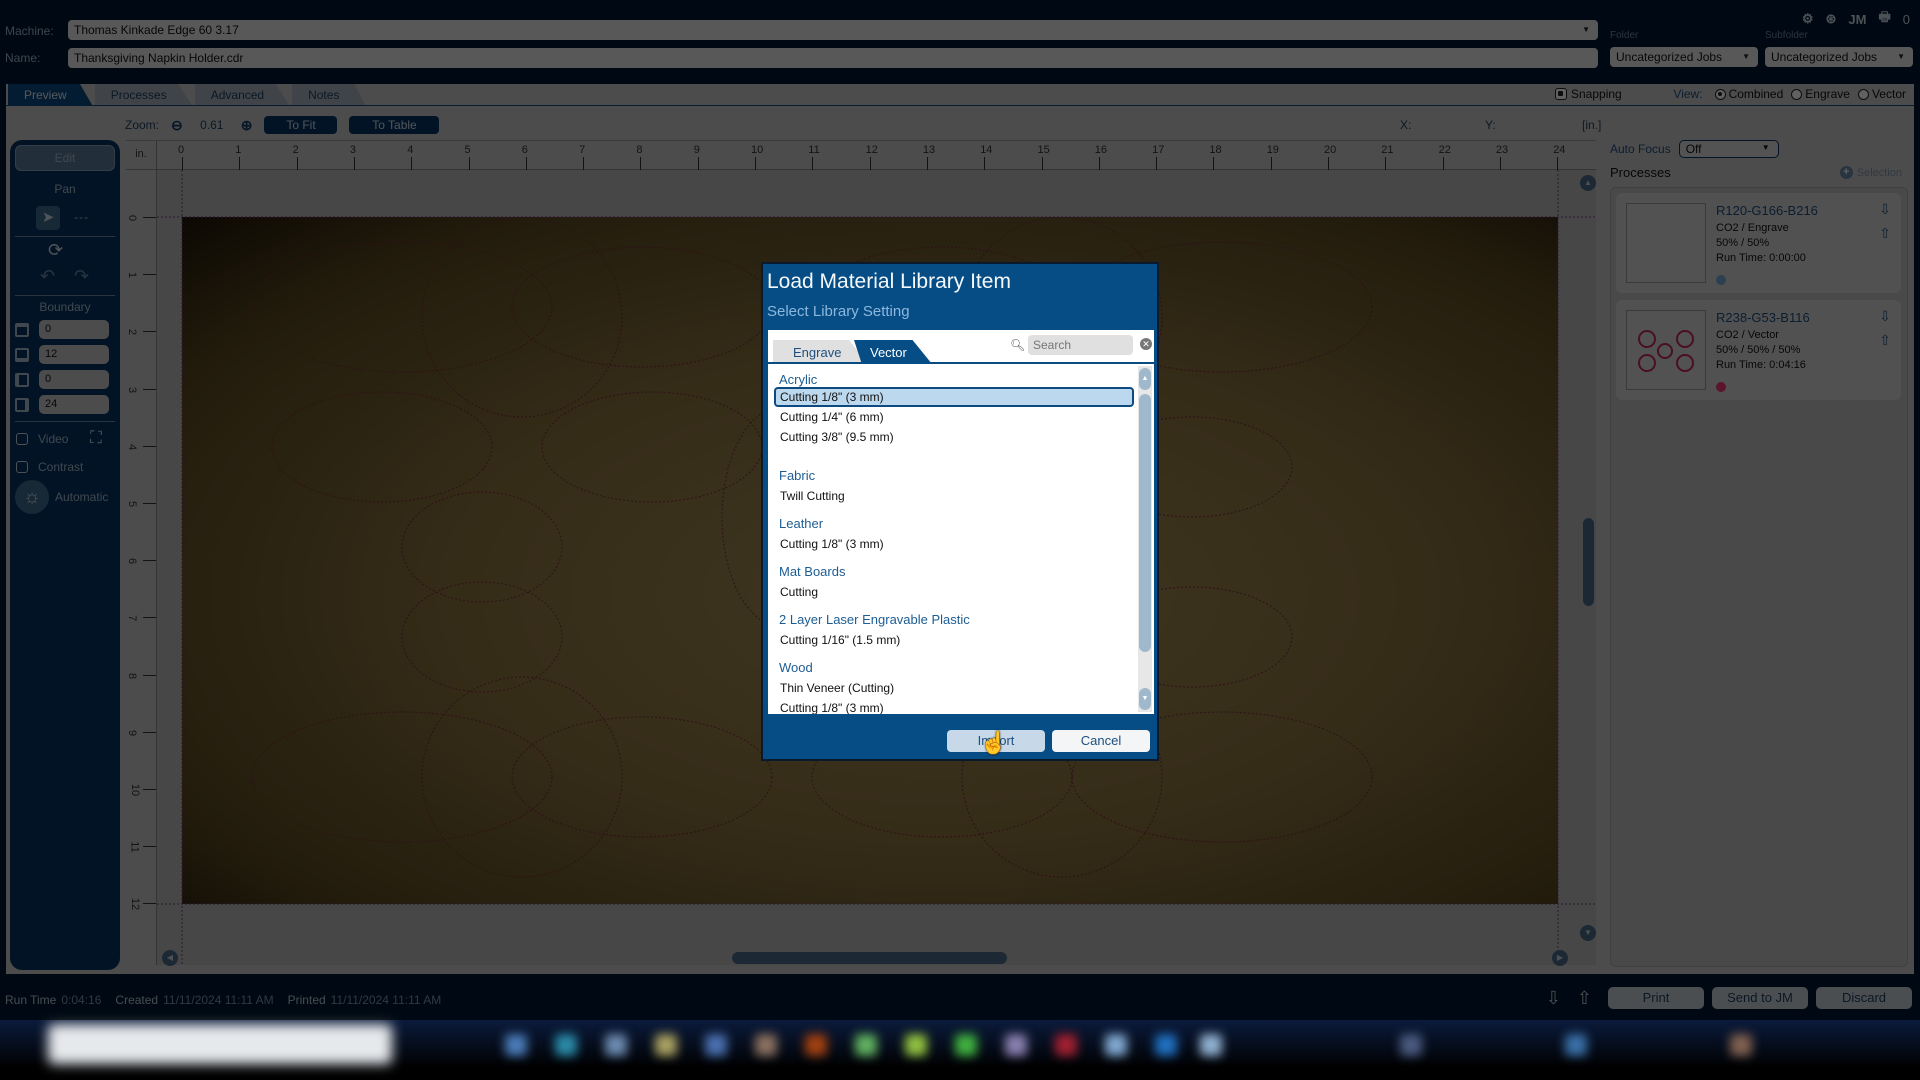 This screenshot has height=1080, width=1920. I want to click on list-item: Cutting 3/8" (9.5 mm), so click(954, 437).